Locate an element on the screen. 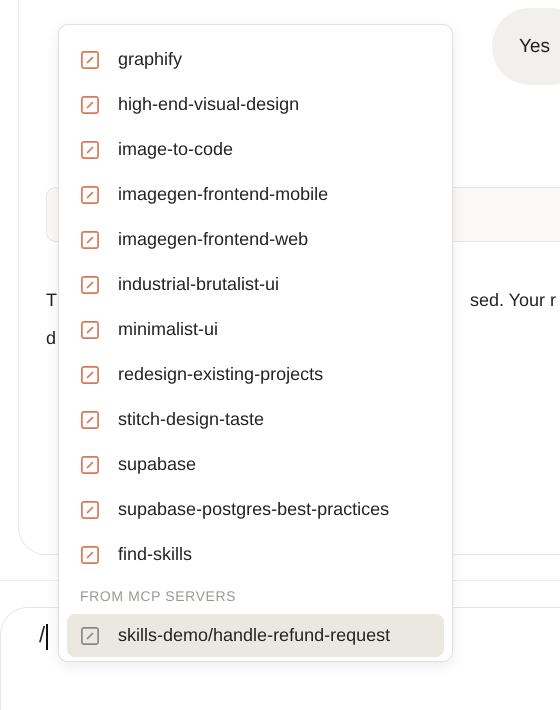 The width and height of the screenshot is (560, 710). menu-item: graphify is located at coordinates (255, 59).